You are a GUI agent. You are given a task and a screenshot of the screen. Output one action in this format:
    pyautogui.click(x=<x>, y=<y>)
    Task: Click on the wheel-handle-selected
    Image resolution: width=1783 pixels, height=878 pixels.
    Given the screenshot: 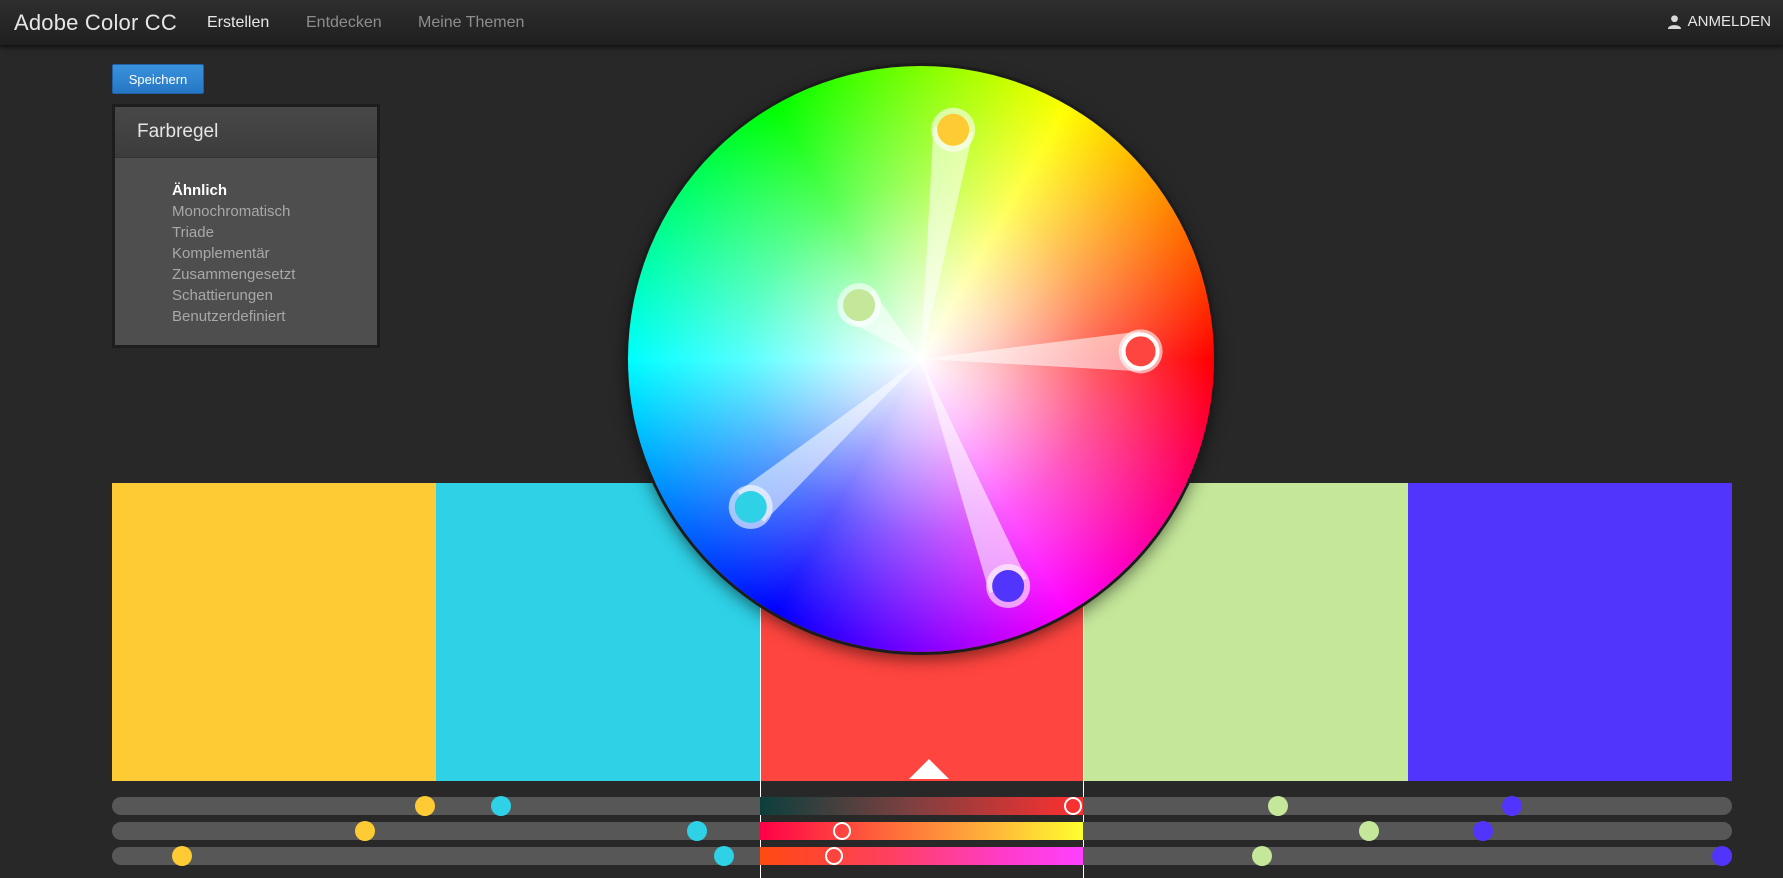 What is the action you would take?
    pyautogui.click(x=1140, y=351)
    